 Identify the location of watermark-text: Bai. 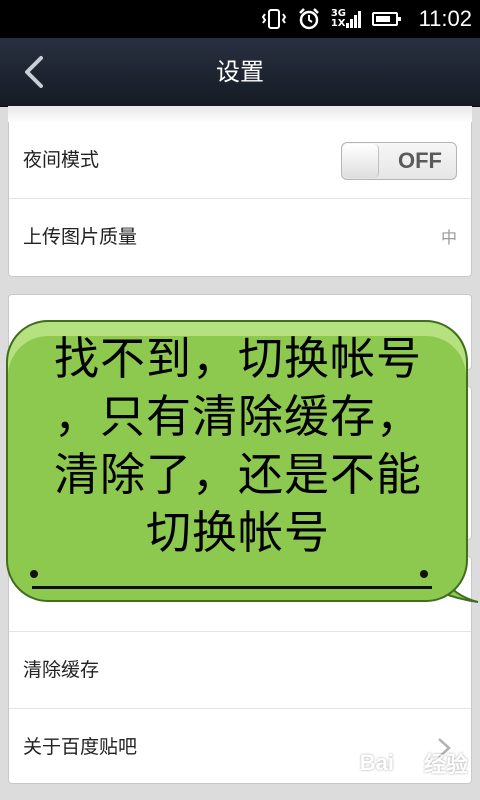
(376, 762).